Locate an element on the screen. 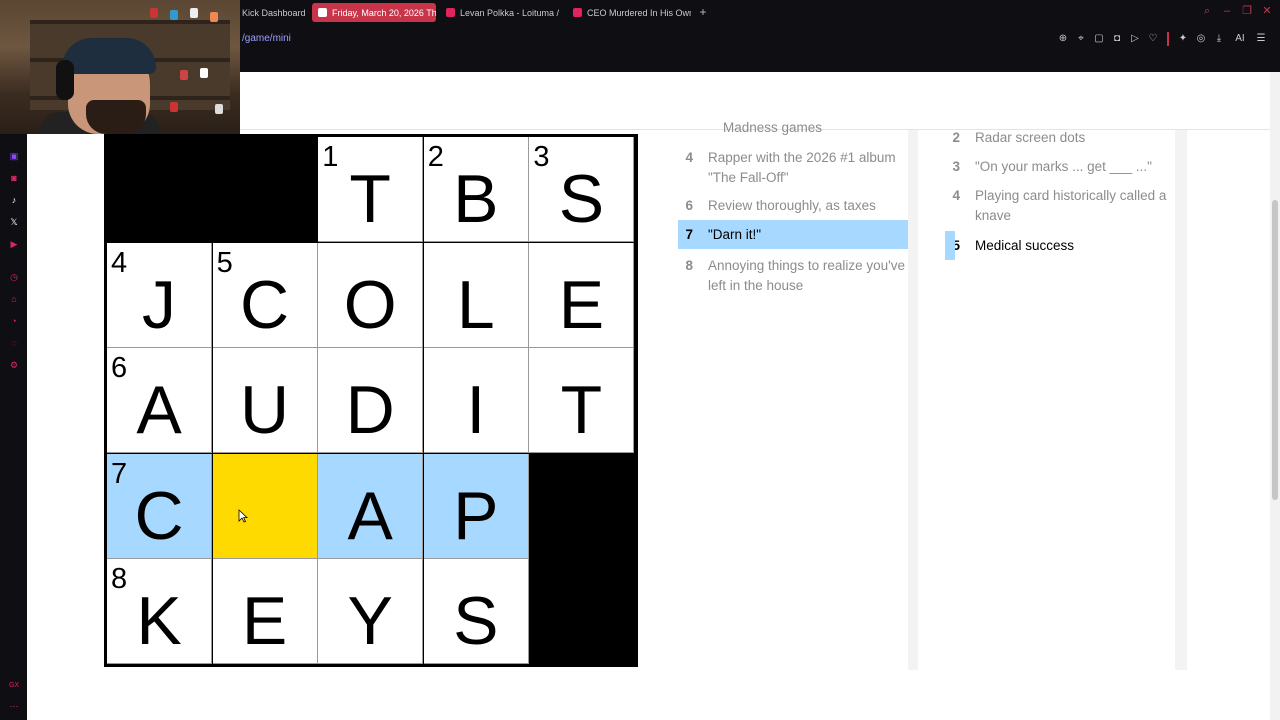  bookmark-icon: ⌖ is located at coordinates (1081, 39).